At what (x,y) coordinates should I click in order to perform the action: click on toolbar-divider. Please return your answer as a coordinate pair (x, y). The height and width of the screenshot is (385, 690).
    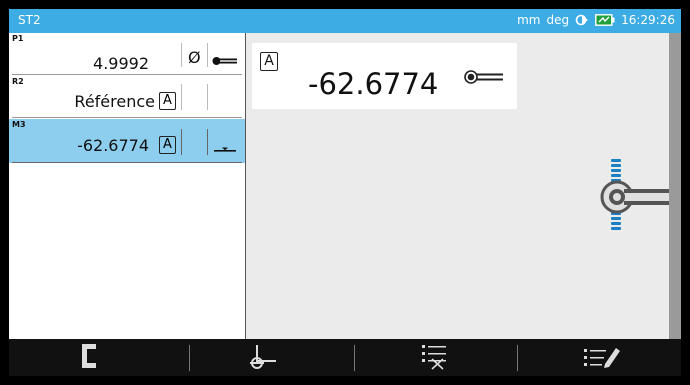
    Looking at the image, I should click on (517, 358).